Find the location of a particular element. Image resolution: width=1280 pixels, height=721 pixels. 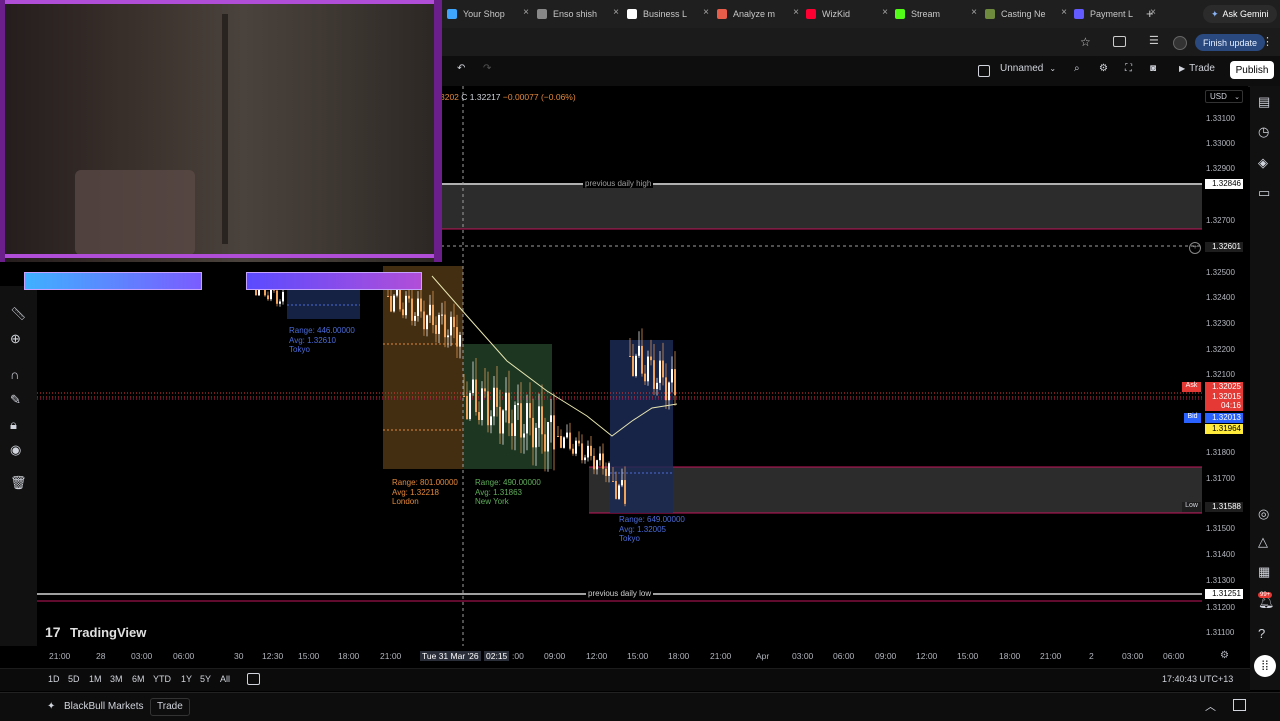

ruler-icon: 📏︎ is located at coordinates (18, 314).